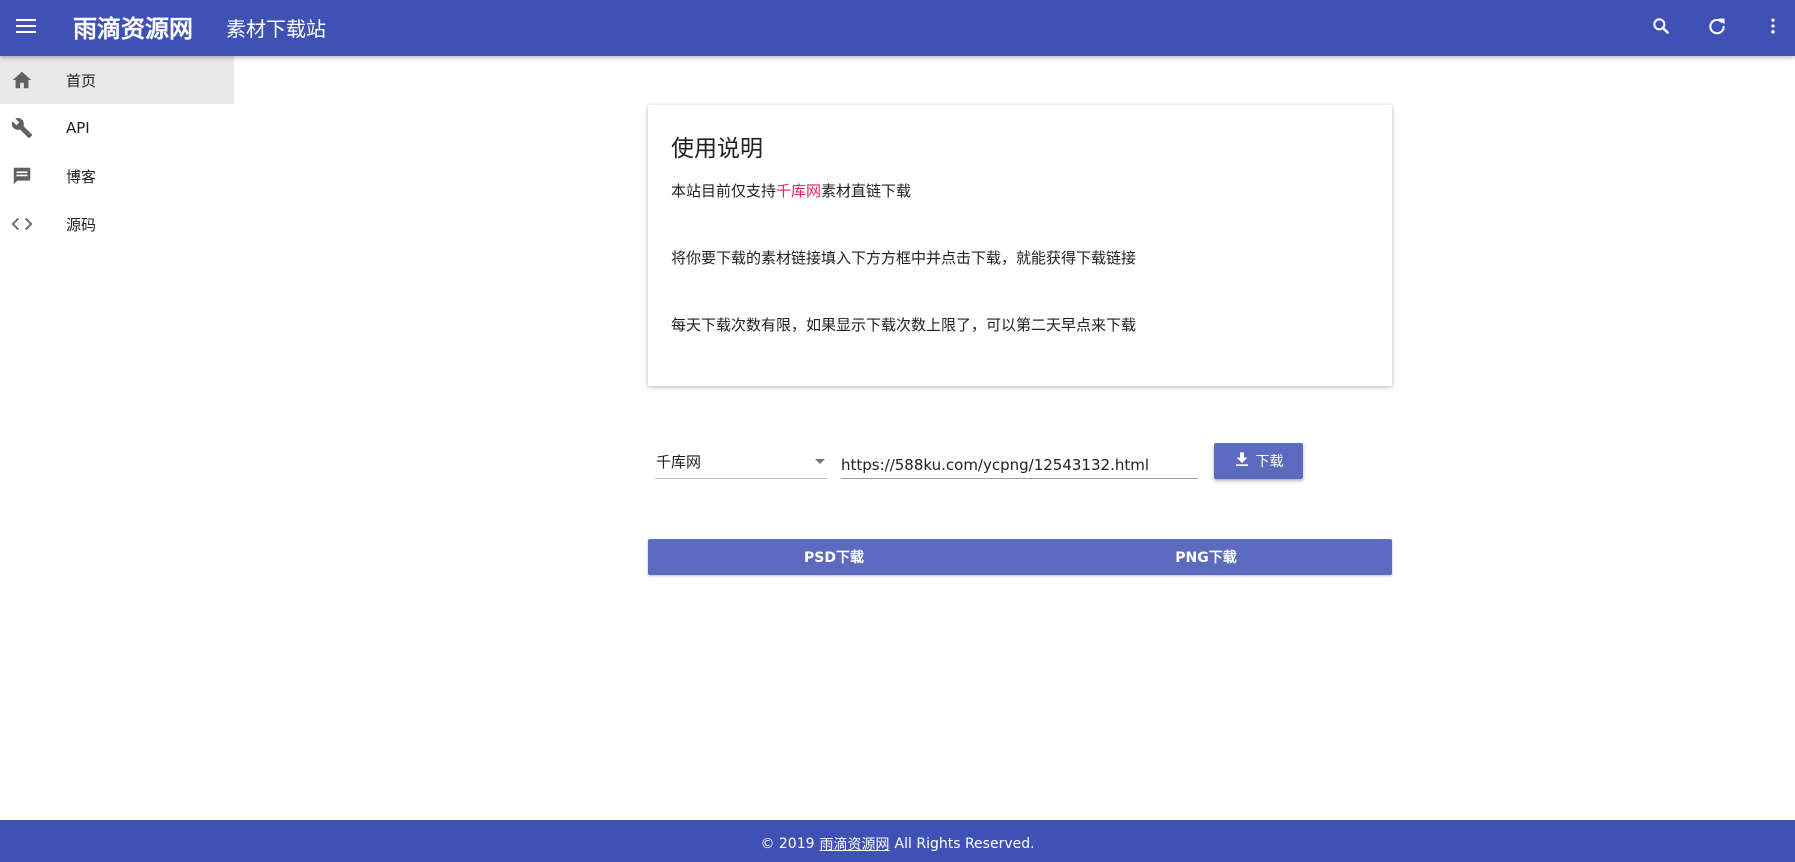  What do you see at coordinates (26, 26) in the screenshot?
I see `menu-icon` at bounding box center [26, 26].